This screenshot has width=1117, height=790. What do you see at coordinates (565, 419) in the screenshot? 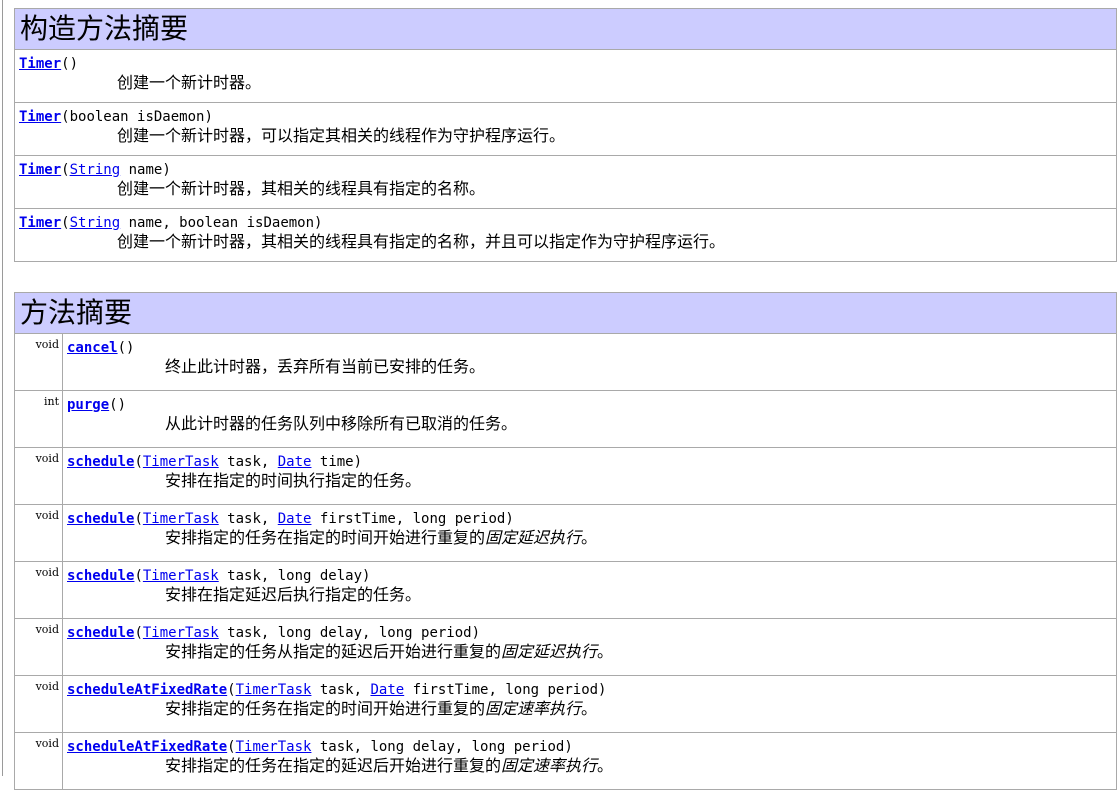
I see `table-row: int purge() 从此计时器的任务队列中移除所有已取消的任务。` at bounding box center [565, 419].